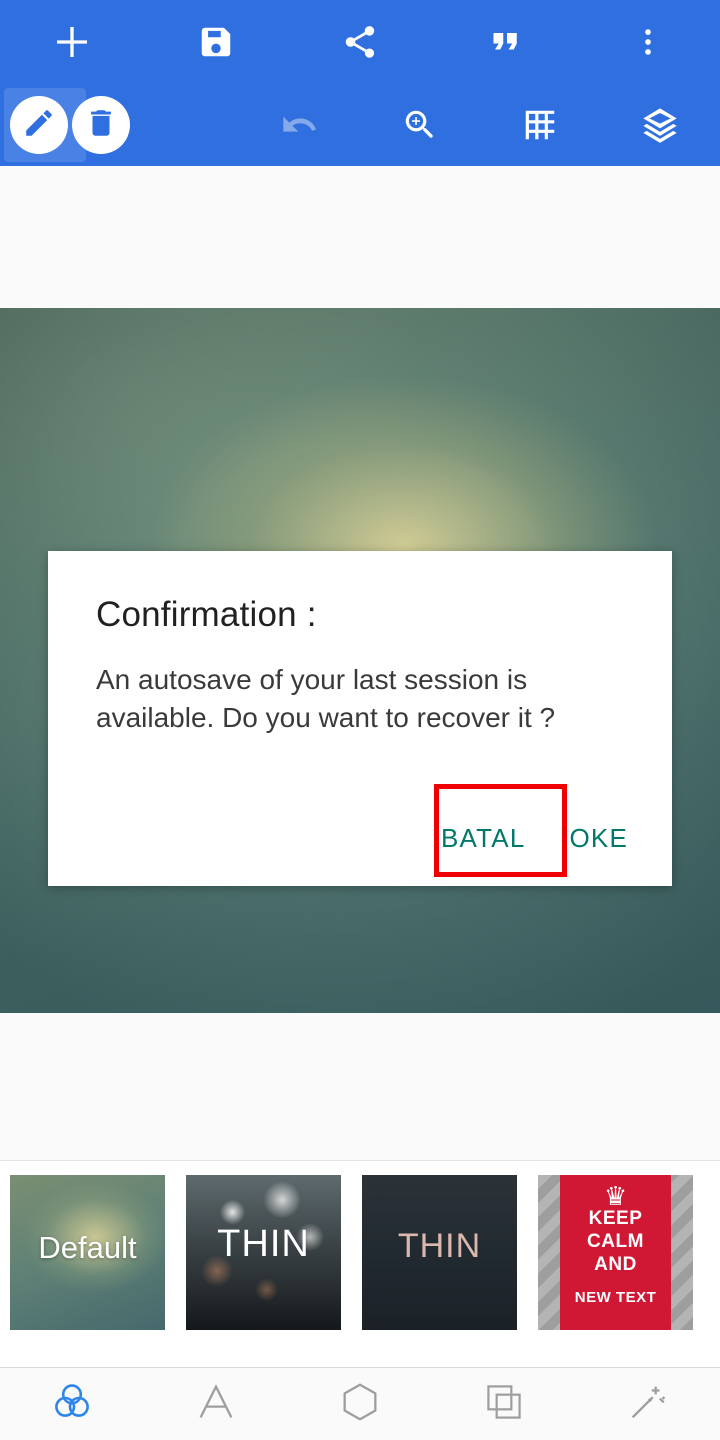 This screenshot has height=1440, width=720. I want to click on dialog-actions: BATAL OKE, so click(534, 838).